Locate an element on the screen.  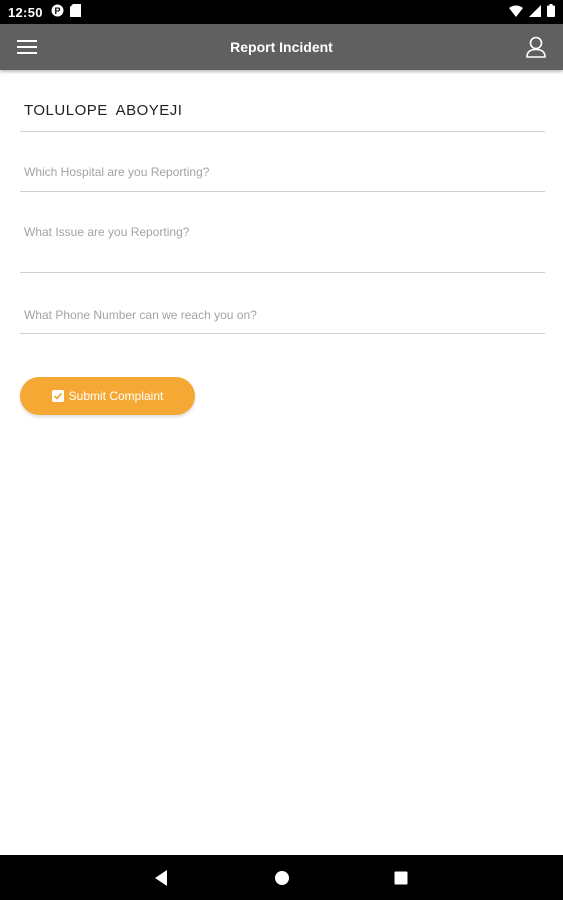
hamburger-menu-icon is located at coordinates (27, 47).